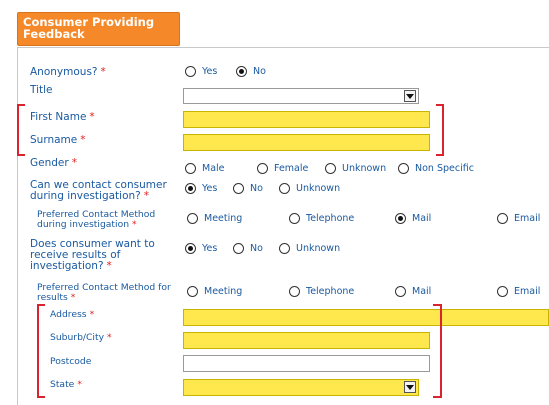 The height and width of the screenshot is (405, 549). Describe the element at coordinates (66, 384) in the screenshot. I see `state-label: State *` at that location.